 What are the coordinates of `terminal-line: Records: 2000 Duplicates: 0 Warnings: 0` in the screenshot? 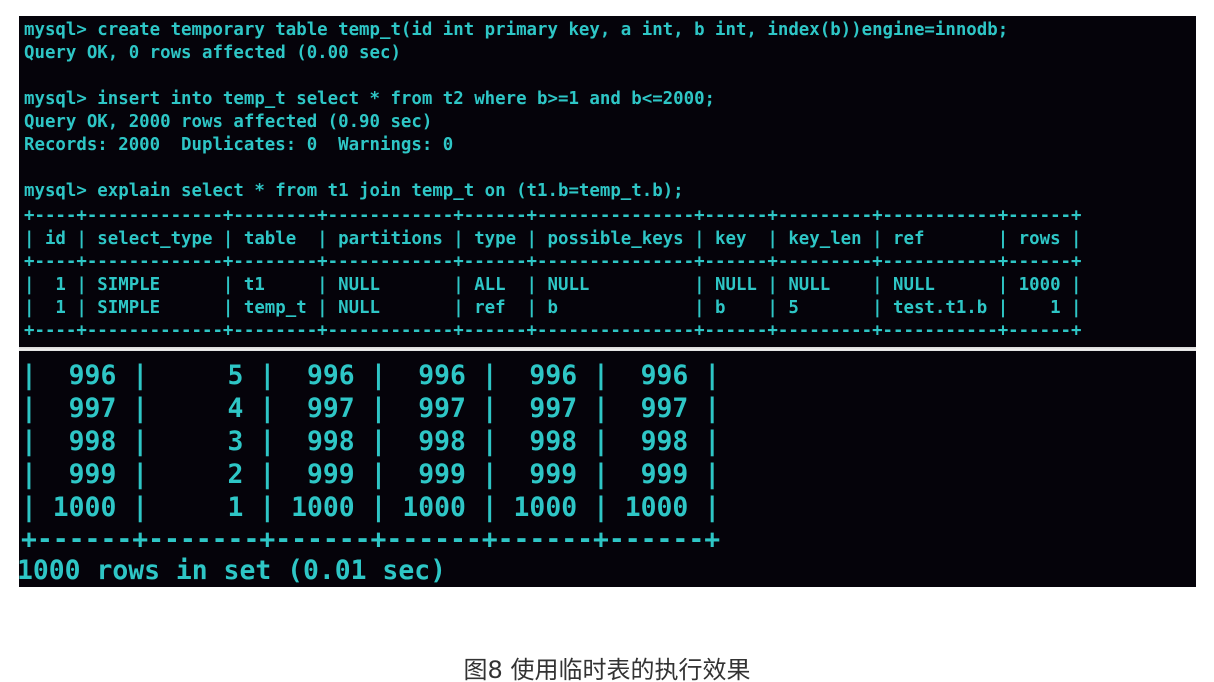 It's located at (239, 145).